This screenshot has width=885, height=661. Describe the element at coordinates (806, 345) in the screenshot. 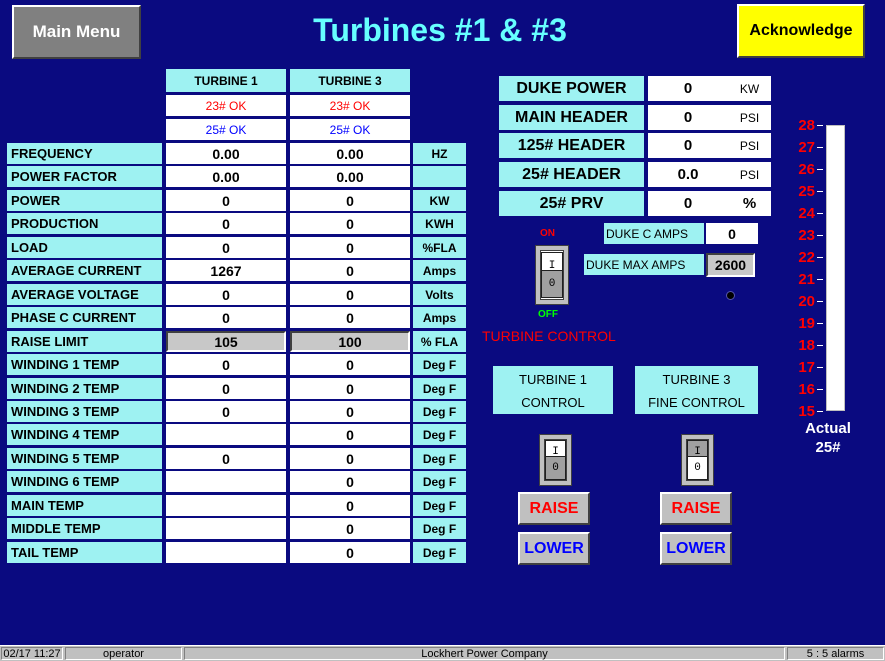

I see `gauge-tick-label: 18` at that location.